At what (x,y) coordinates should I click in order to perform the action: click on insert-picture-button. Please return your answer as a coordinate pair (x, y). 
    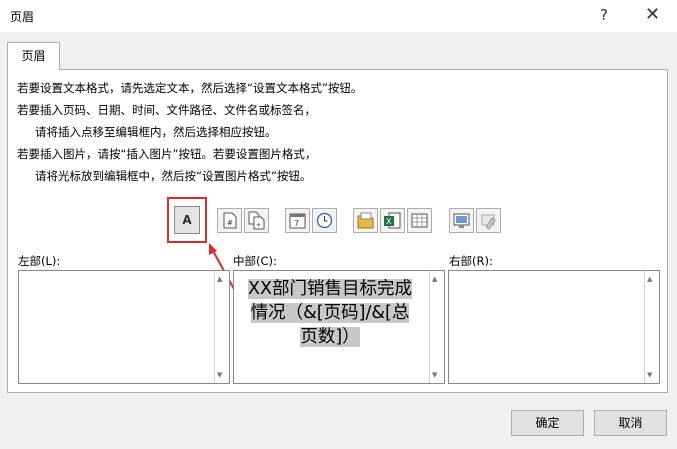
    Looking at the image, I should click on (461, 220).